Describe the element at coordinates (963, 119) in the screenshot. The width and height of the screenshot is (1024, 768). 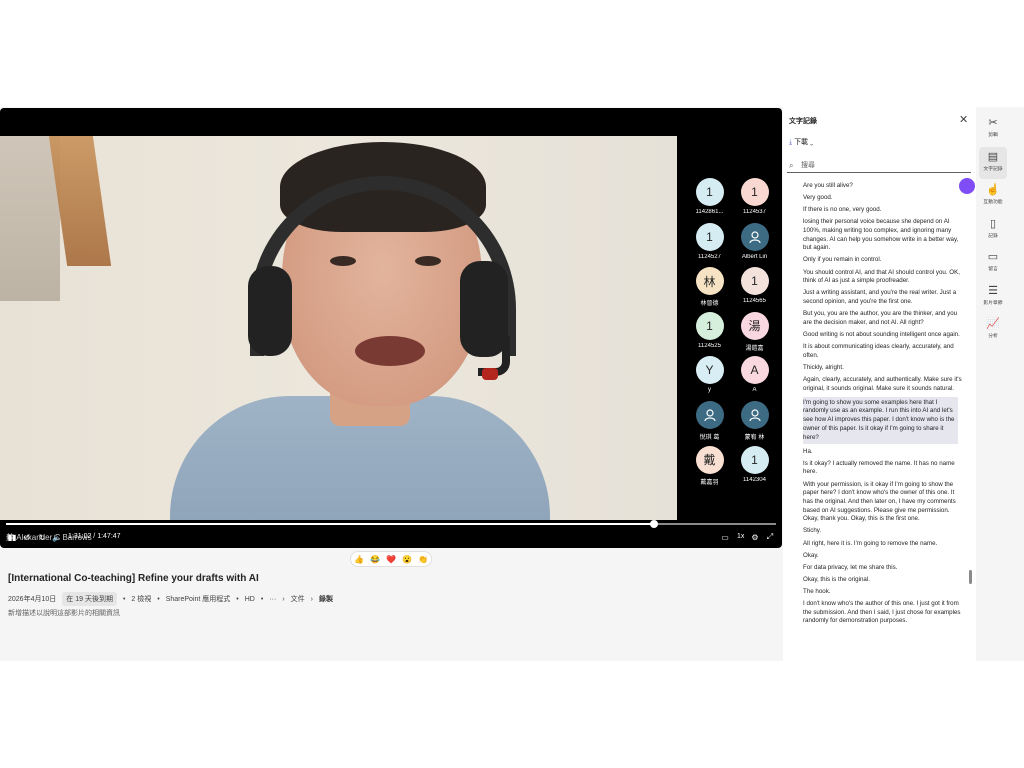
I see `close-icon: ✕` at that location.